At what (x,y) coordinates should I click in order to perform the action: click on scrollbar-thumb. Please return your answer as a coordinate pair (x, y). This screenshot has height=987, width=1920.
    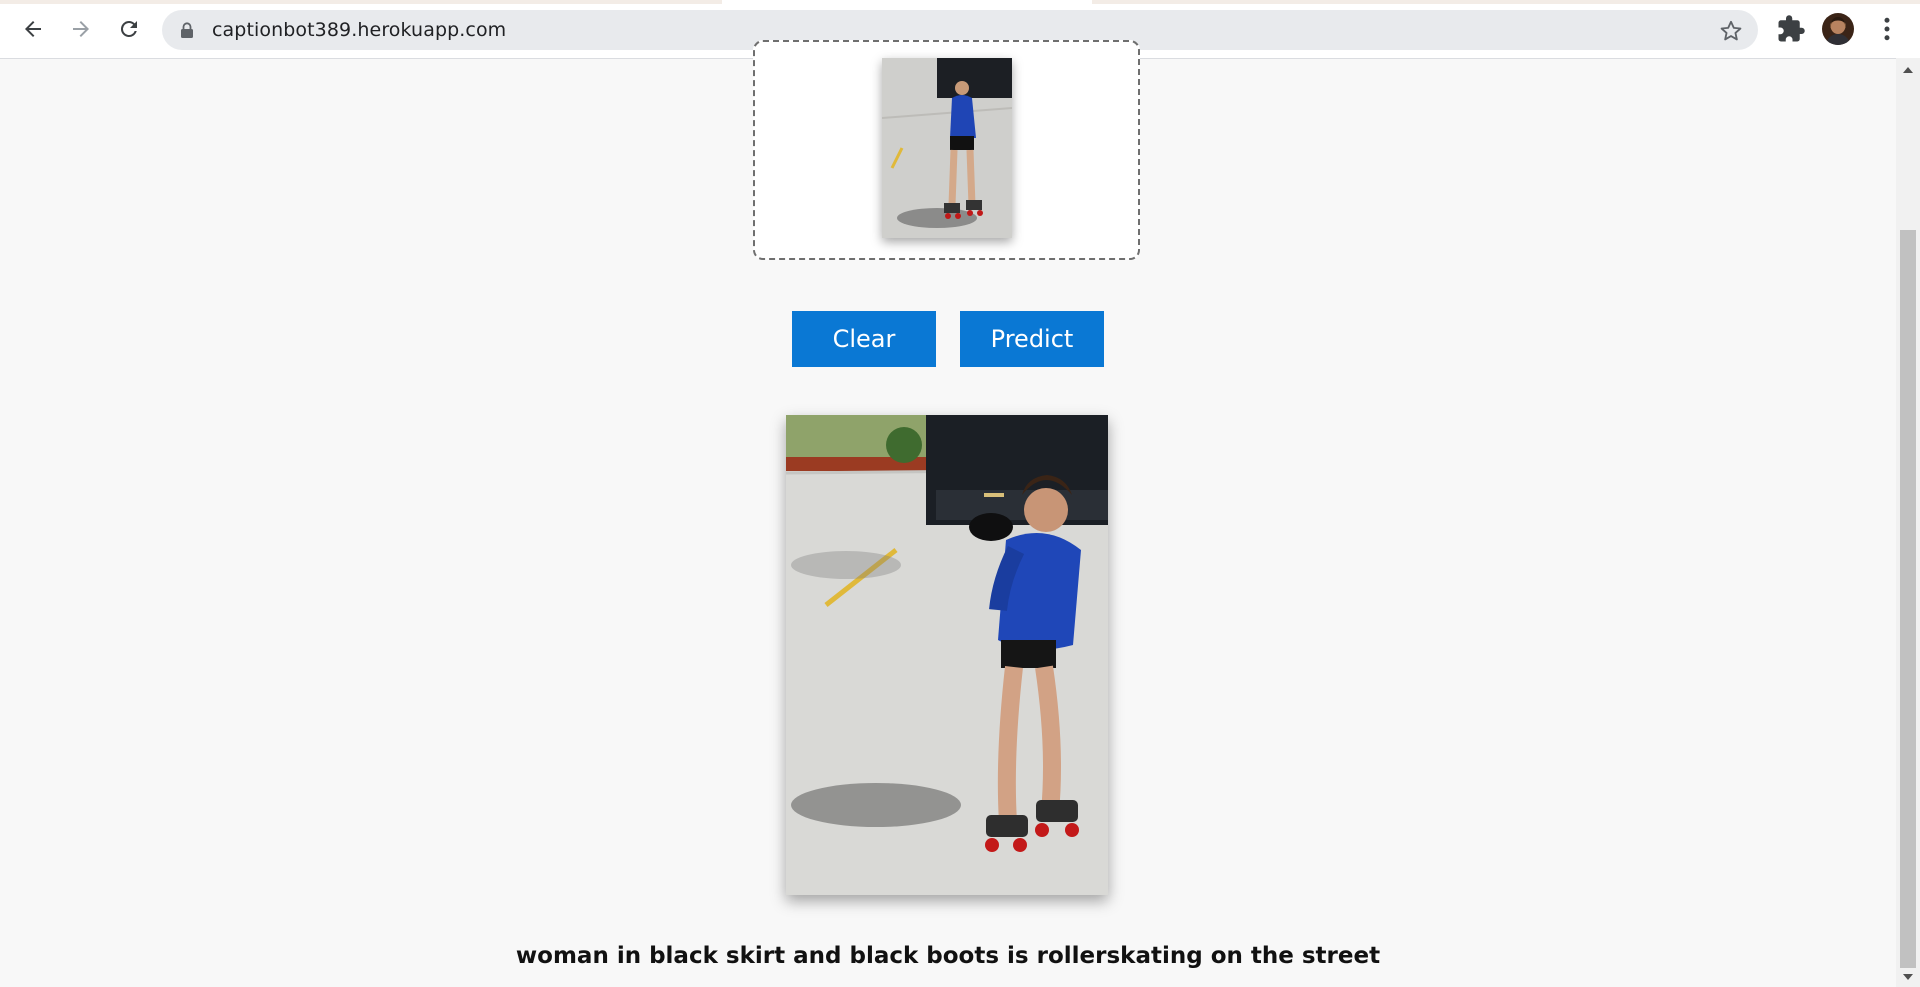
    Looking at the image, I should click on (1908, 599).